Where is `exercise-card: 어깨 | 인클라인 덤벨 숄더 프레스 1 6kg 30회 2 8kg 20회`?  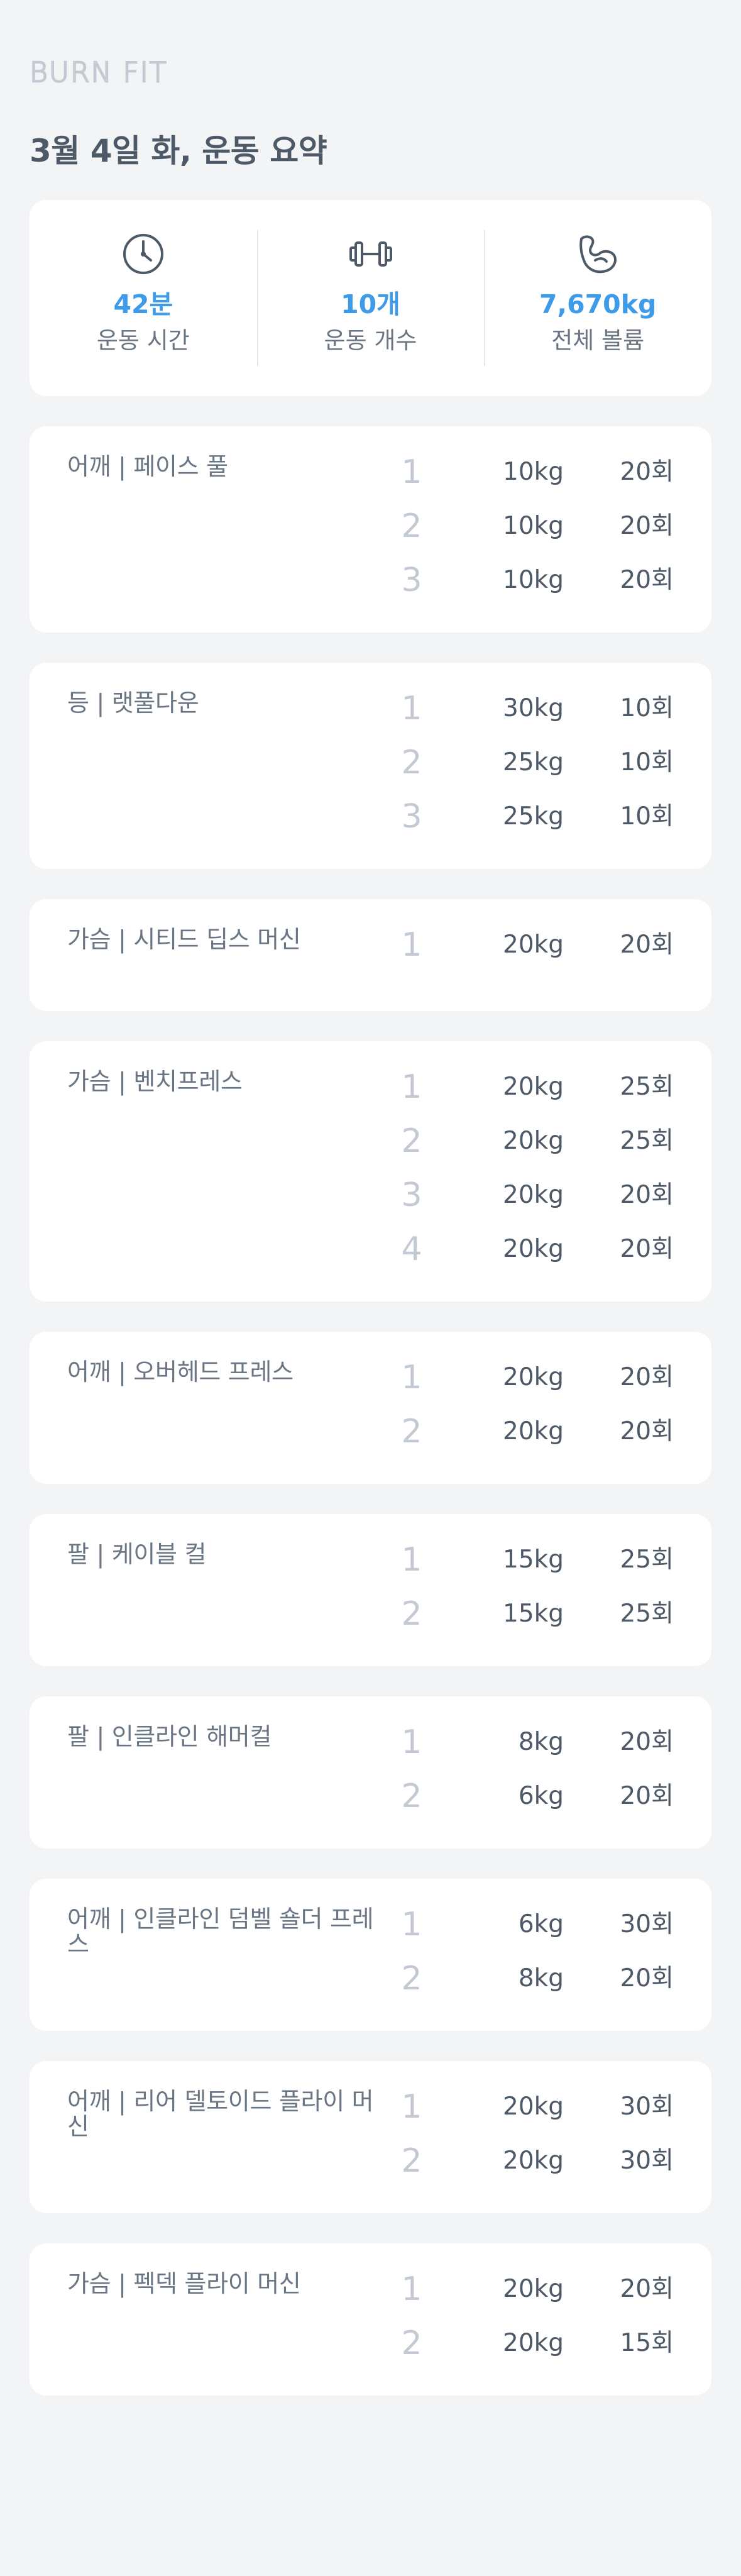 exercise-card: 어깨 | 인클라인 덤벨 숄더 프레스 1 6kg 30회 2 8kg 20회 is located at coordinates (370, 1955).